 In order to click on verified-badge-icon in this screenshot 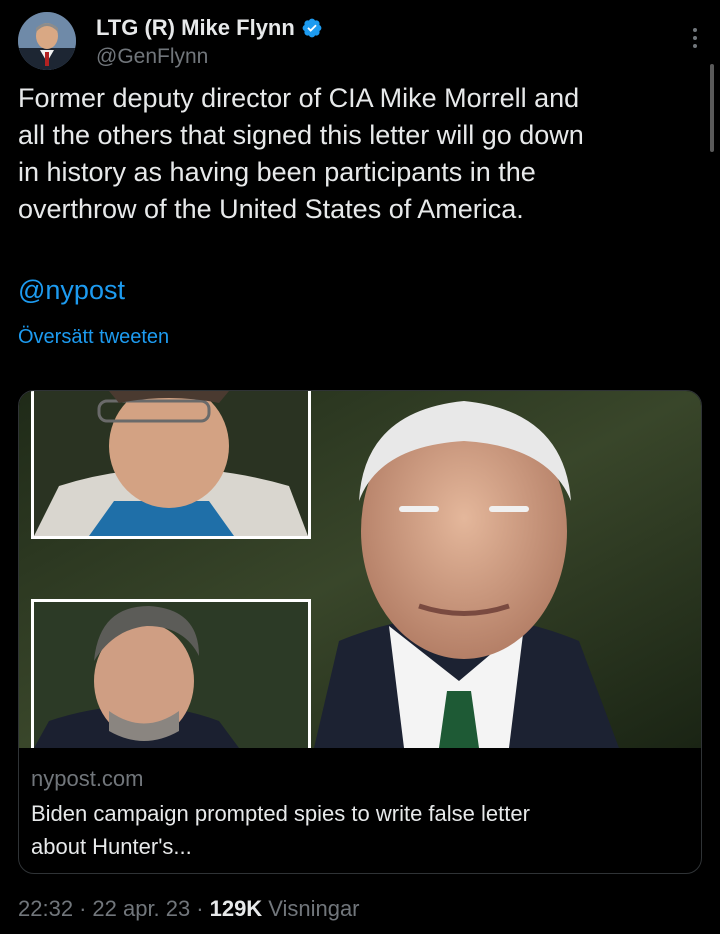, I will do `click(312, 28)`.